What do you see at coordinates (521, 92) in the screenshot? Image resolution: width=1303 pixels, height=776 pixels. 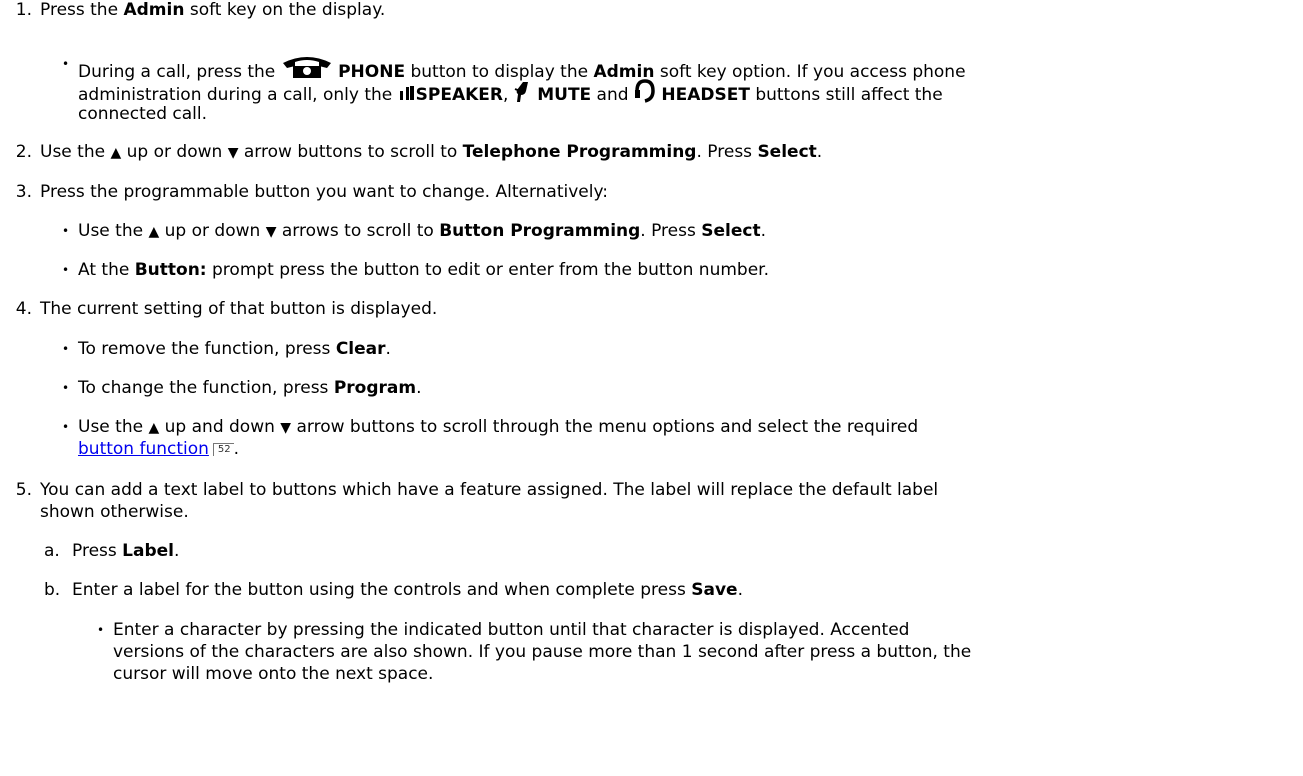 I see `mute-icon` at bounding box center [521, 92].